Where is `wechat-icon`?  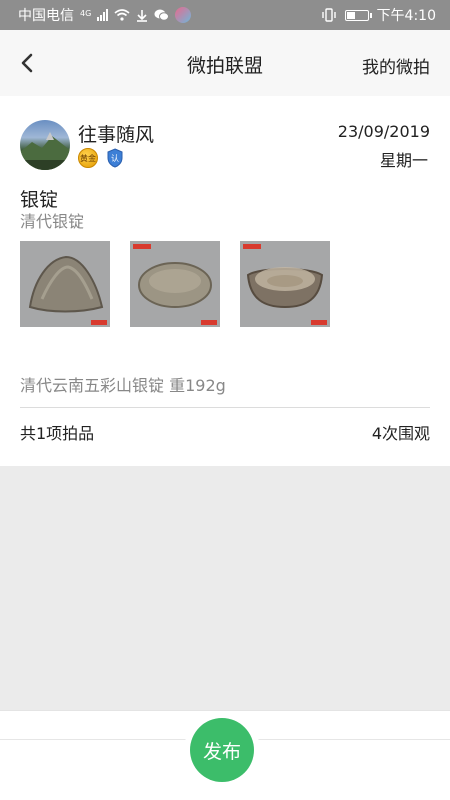
wechat-icon is located at coordinates (162, 15).